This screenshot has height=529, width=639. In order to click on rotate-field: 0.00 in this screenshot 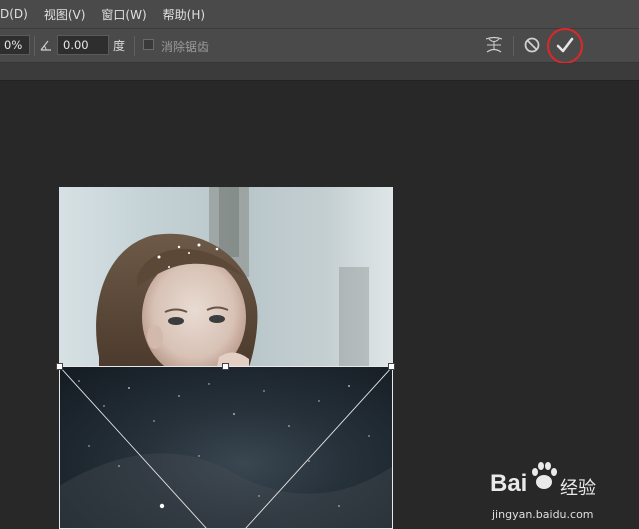, I will do `click(83, 45)`.